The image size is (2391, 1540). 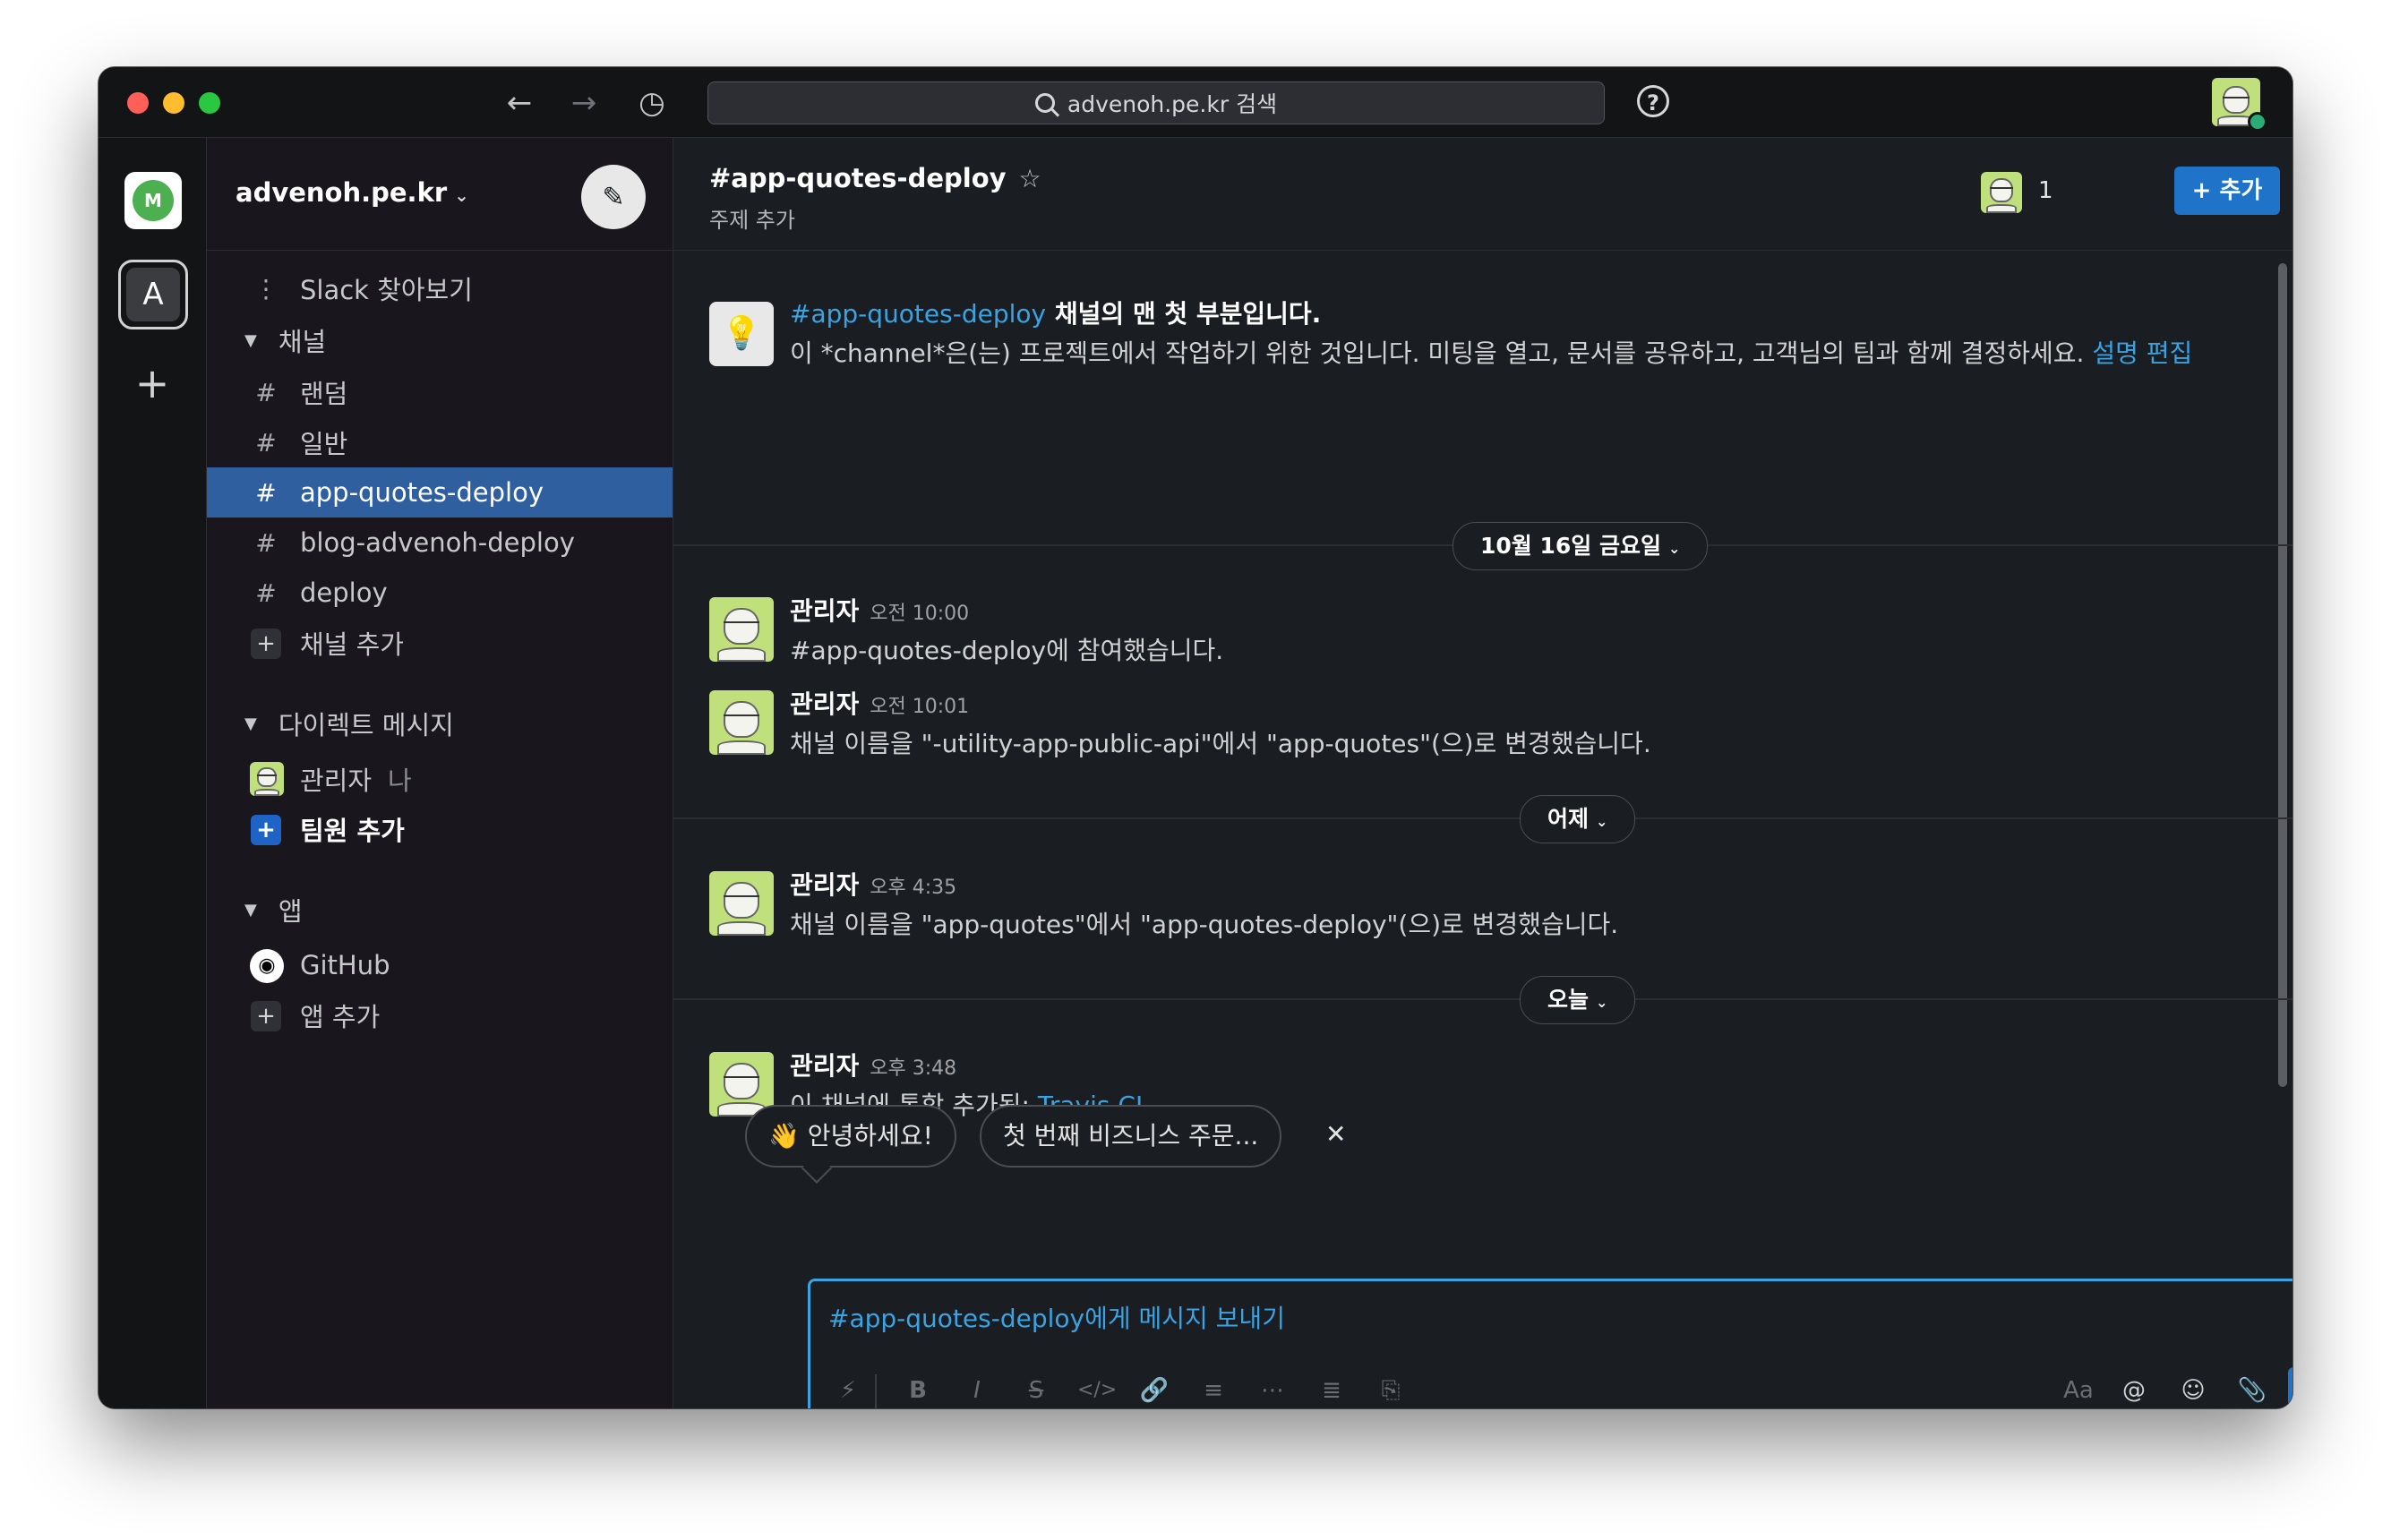 I want to click on date-pill-button: 어제 ⌄, so click(x=1578, y=819).